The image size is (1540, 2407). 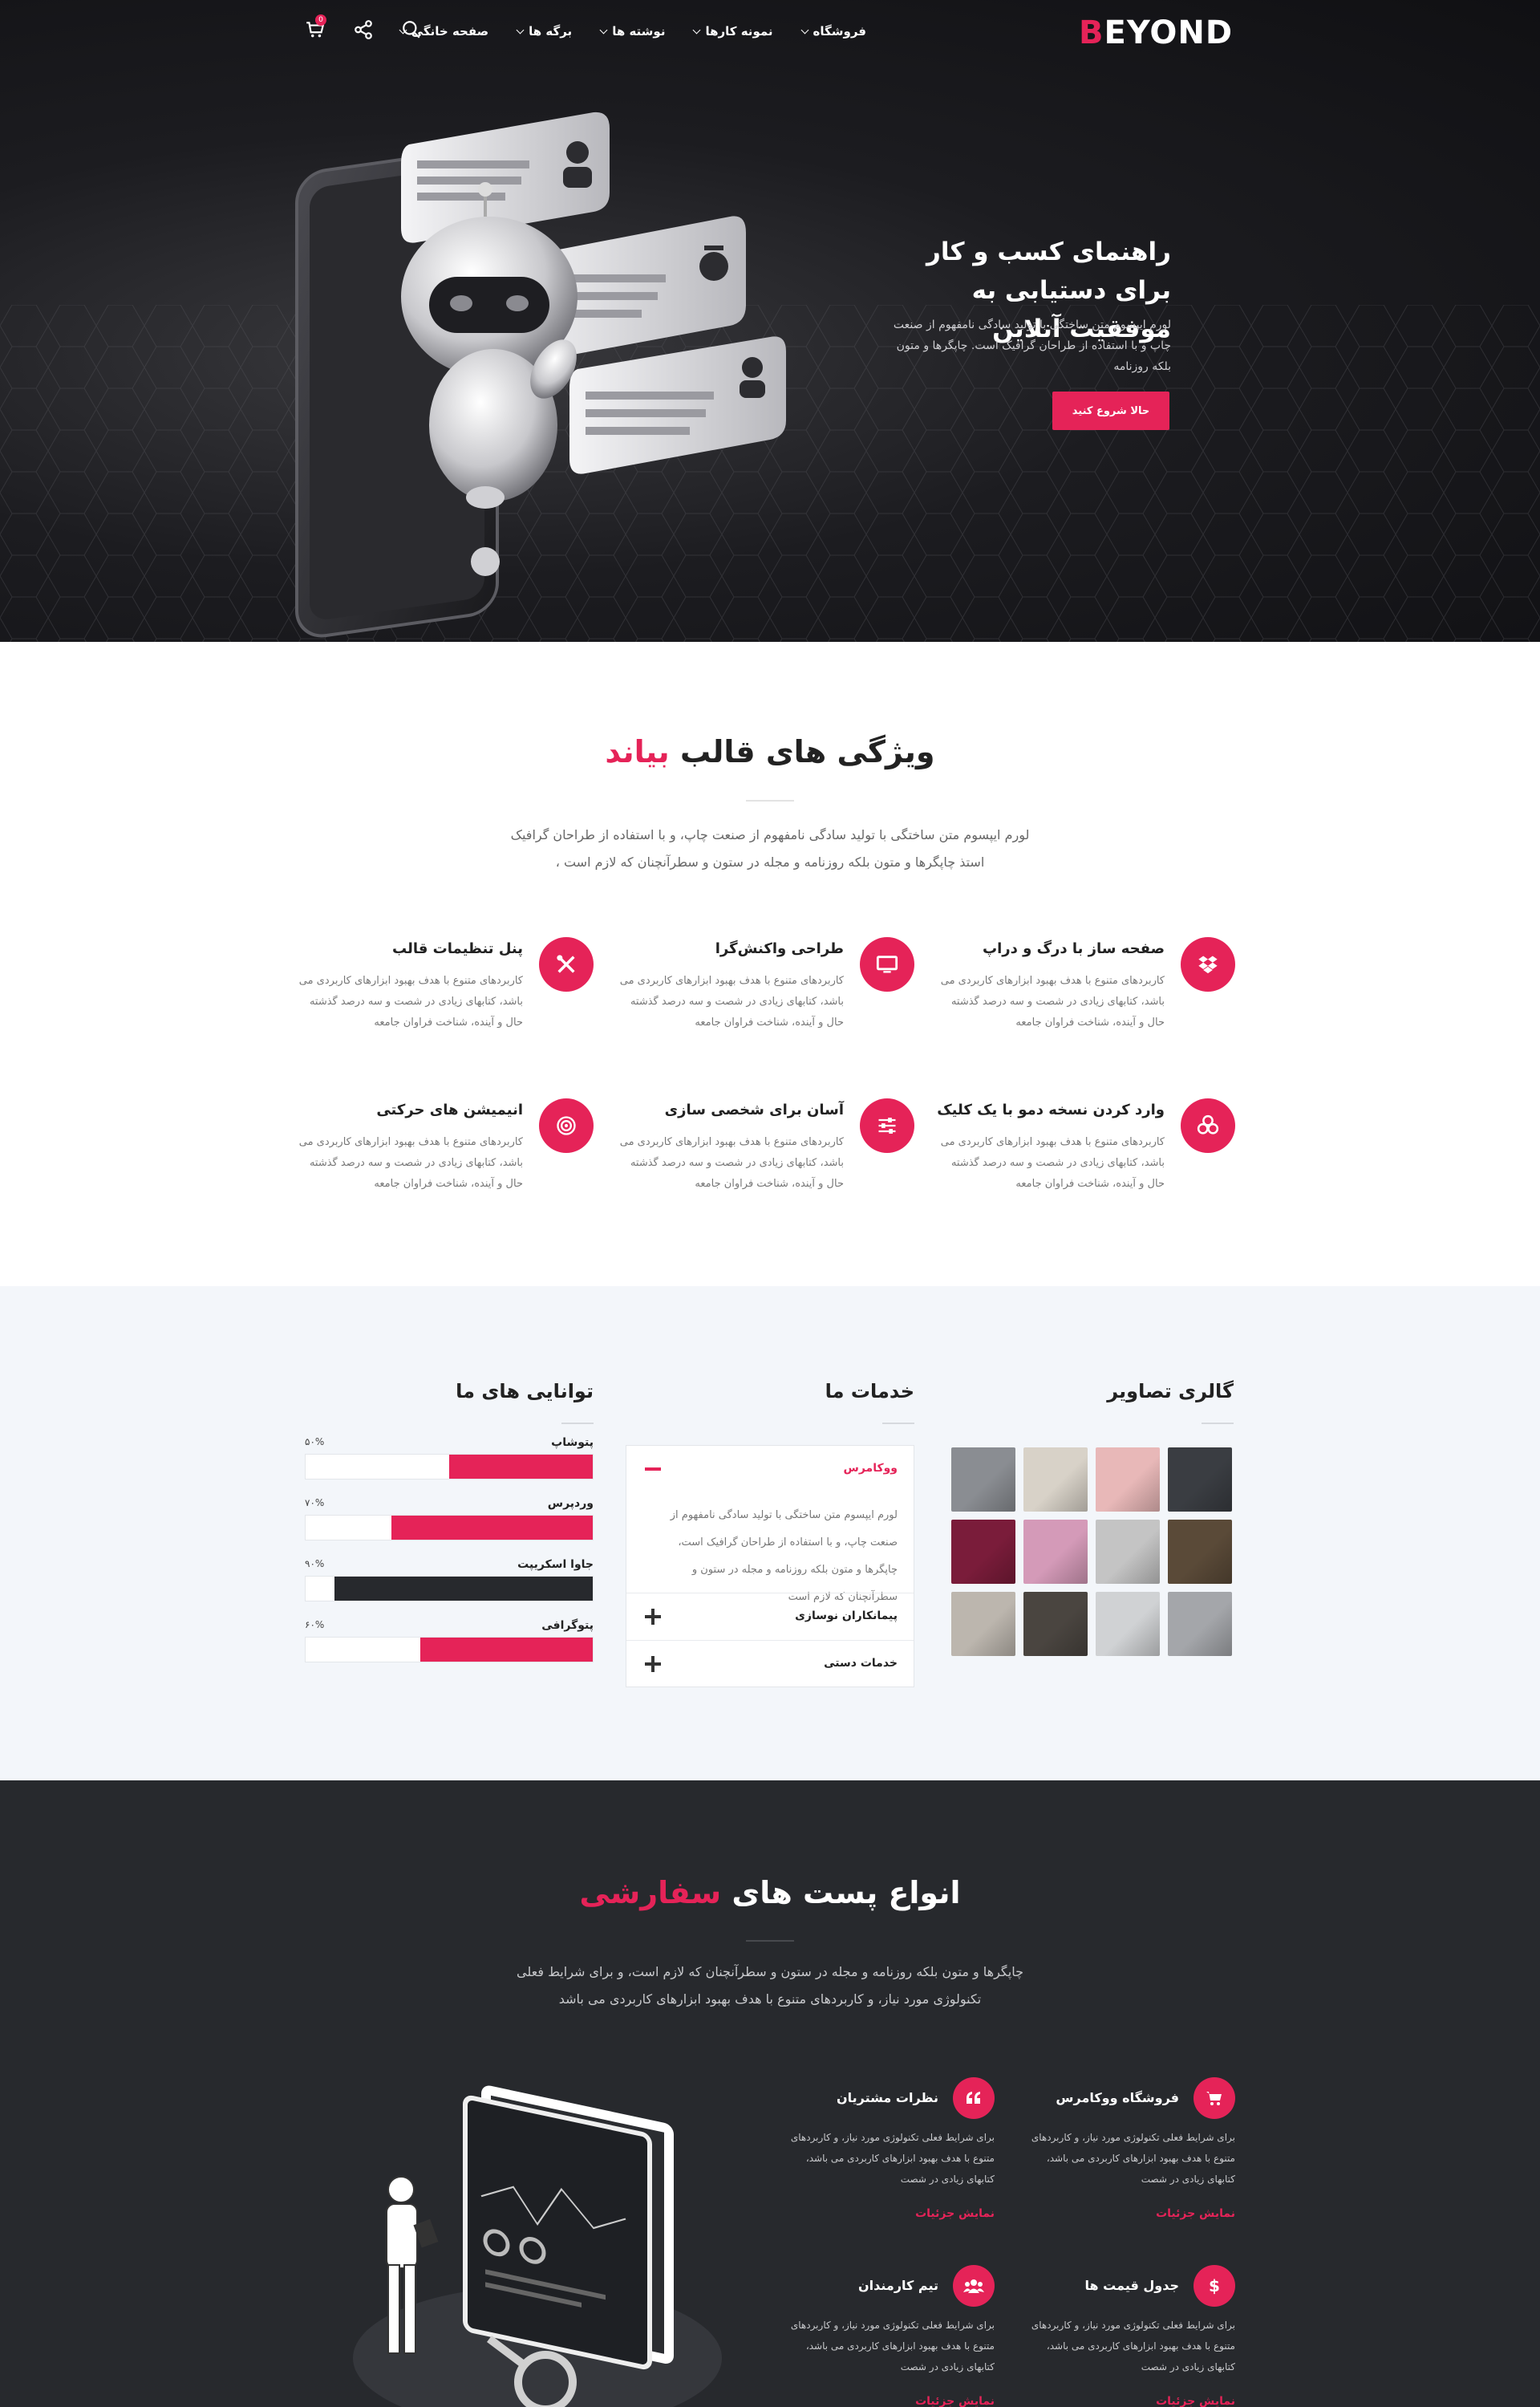 What do you see at coordinates (525, 1391) in the screenshot?
I see `skills-title: توانایی های ما` at bounding box center [525, 1391].